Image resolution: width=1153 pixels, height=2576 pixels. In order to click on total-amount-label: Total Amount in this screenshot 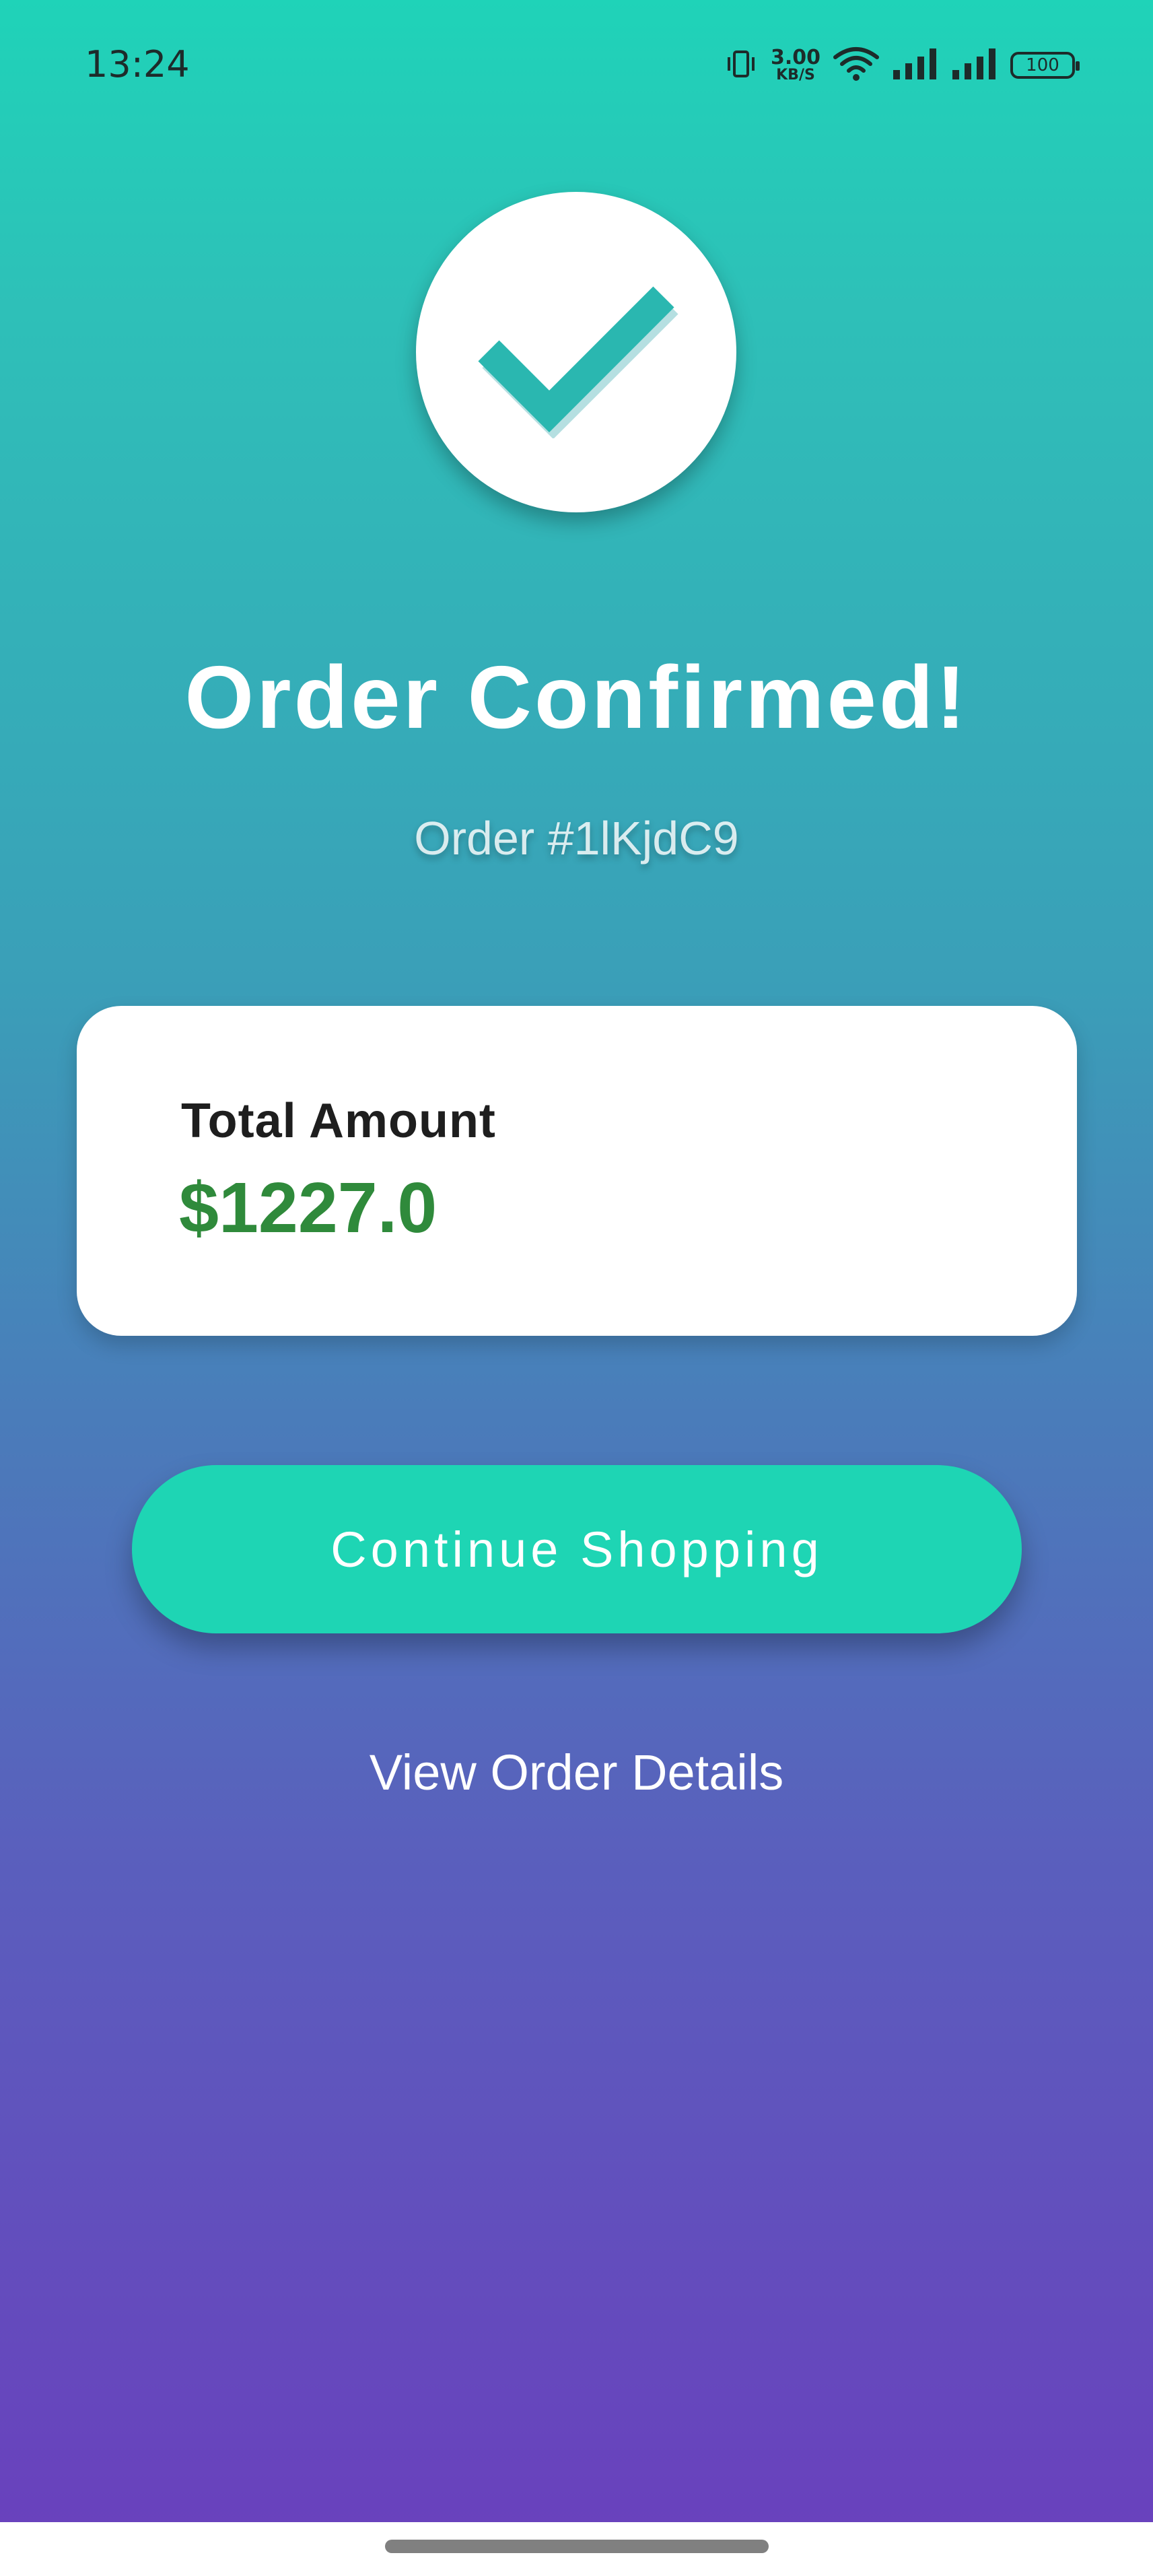, I will do `click(338, 1121)`.